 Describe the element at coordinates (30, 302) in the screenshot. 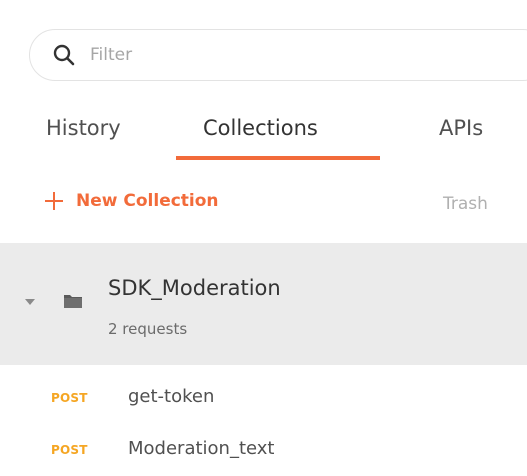

I see `caret-down-icon` at that location.